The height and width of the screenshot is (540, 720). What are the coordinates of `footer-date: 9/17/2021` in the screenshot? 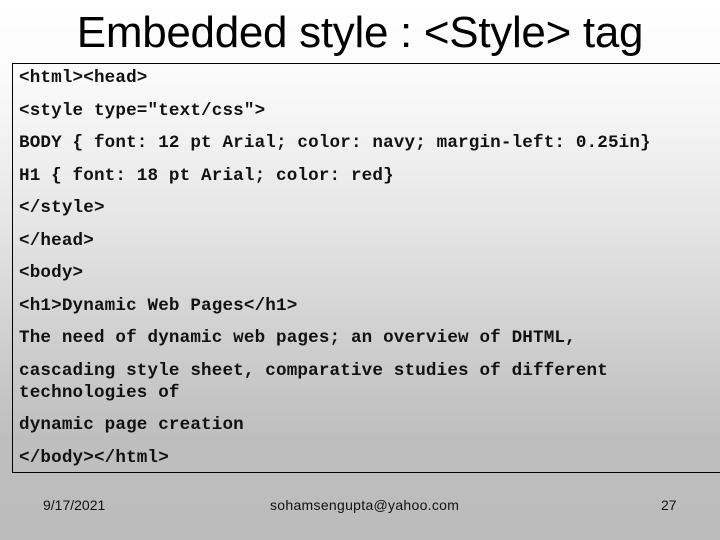 It's located at (74, 505).